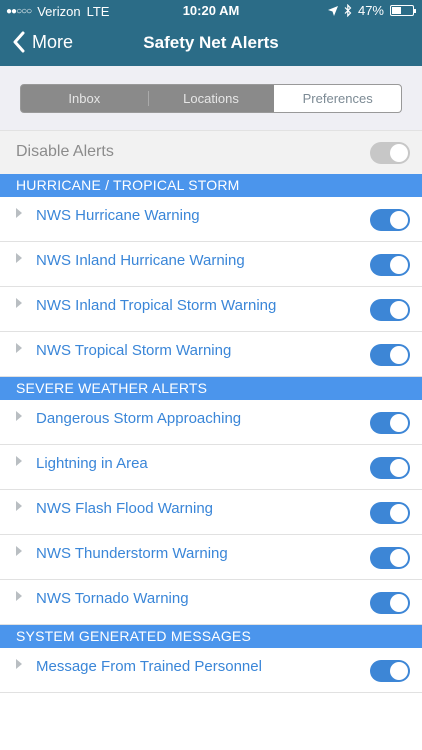  I want to click on disable-alerts-label: Disable Alerts, so click(65, 151).